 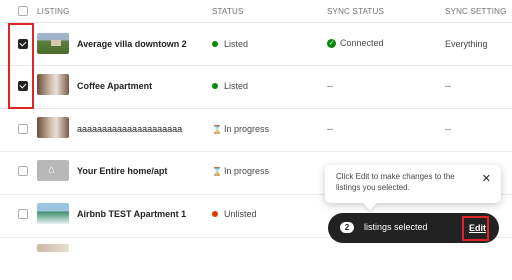 I want to click on select-all-checkbox, so click(x=23, y=11).